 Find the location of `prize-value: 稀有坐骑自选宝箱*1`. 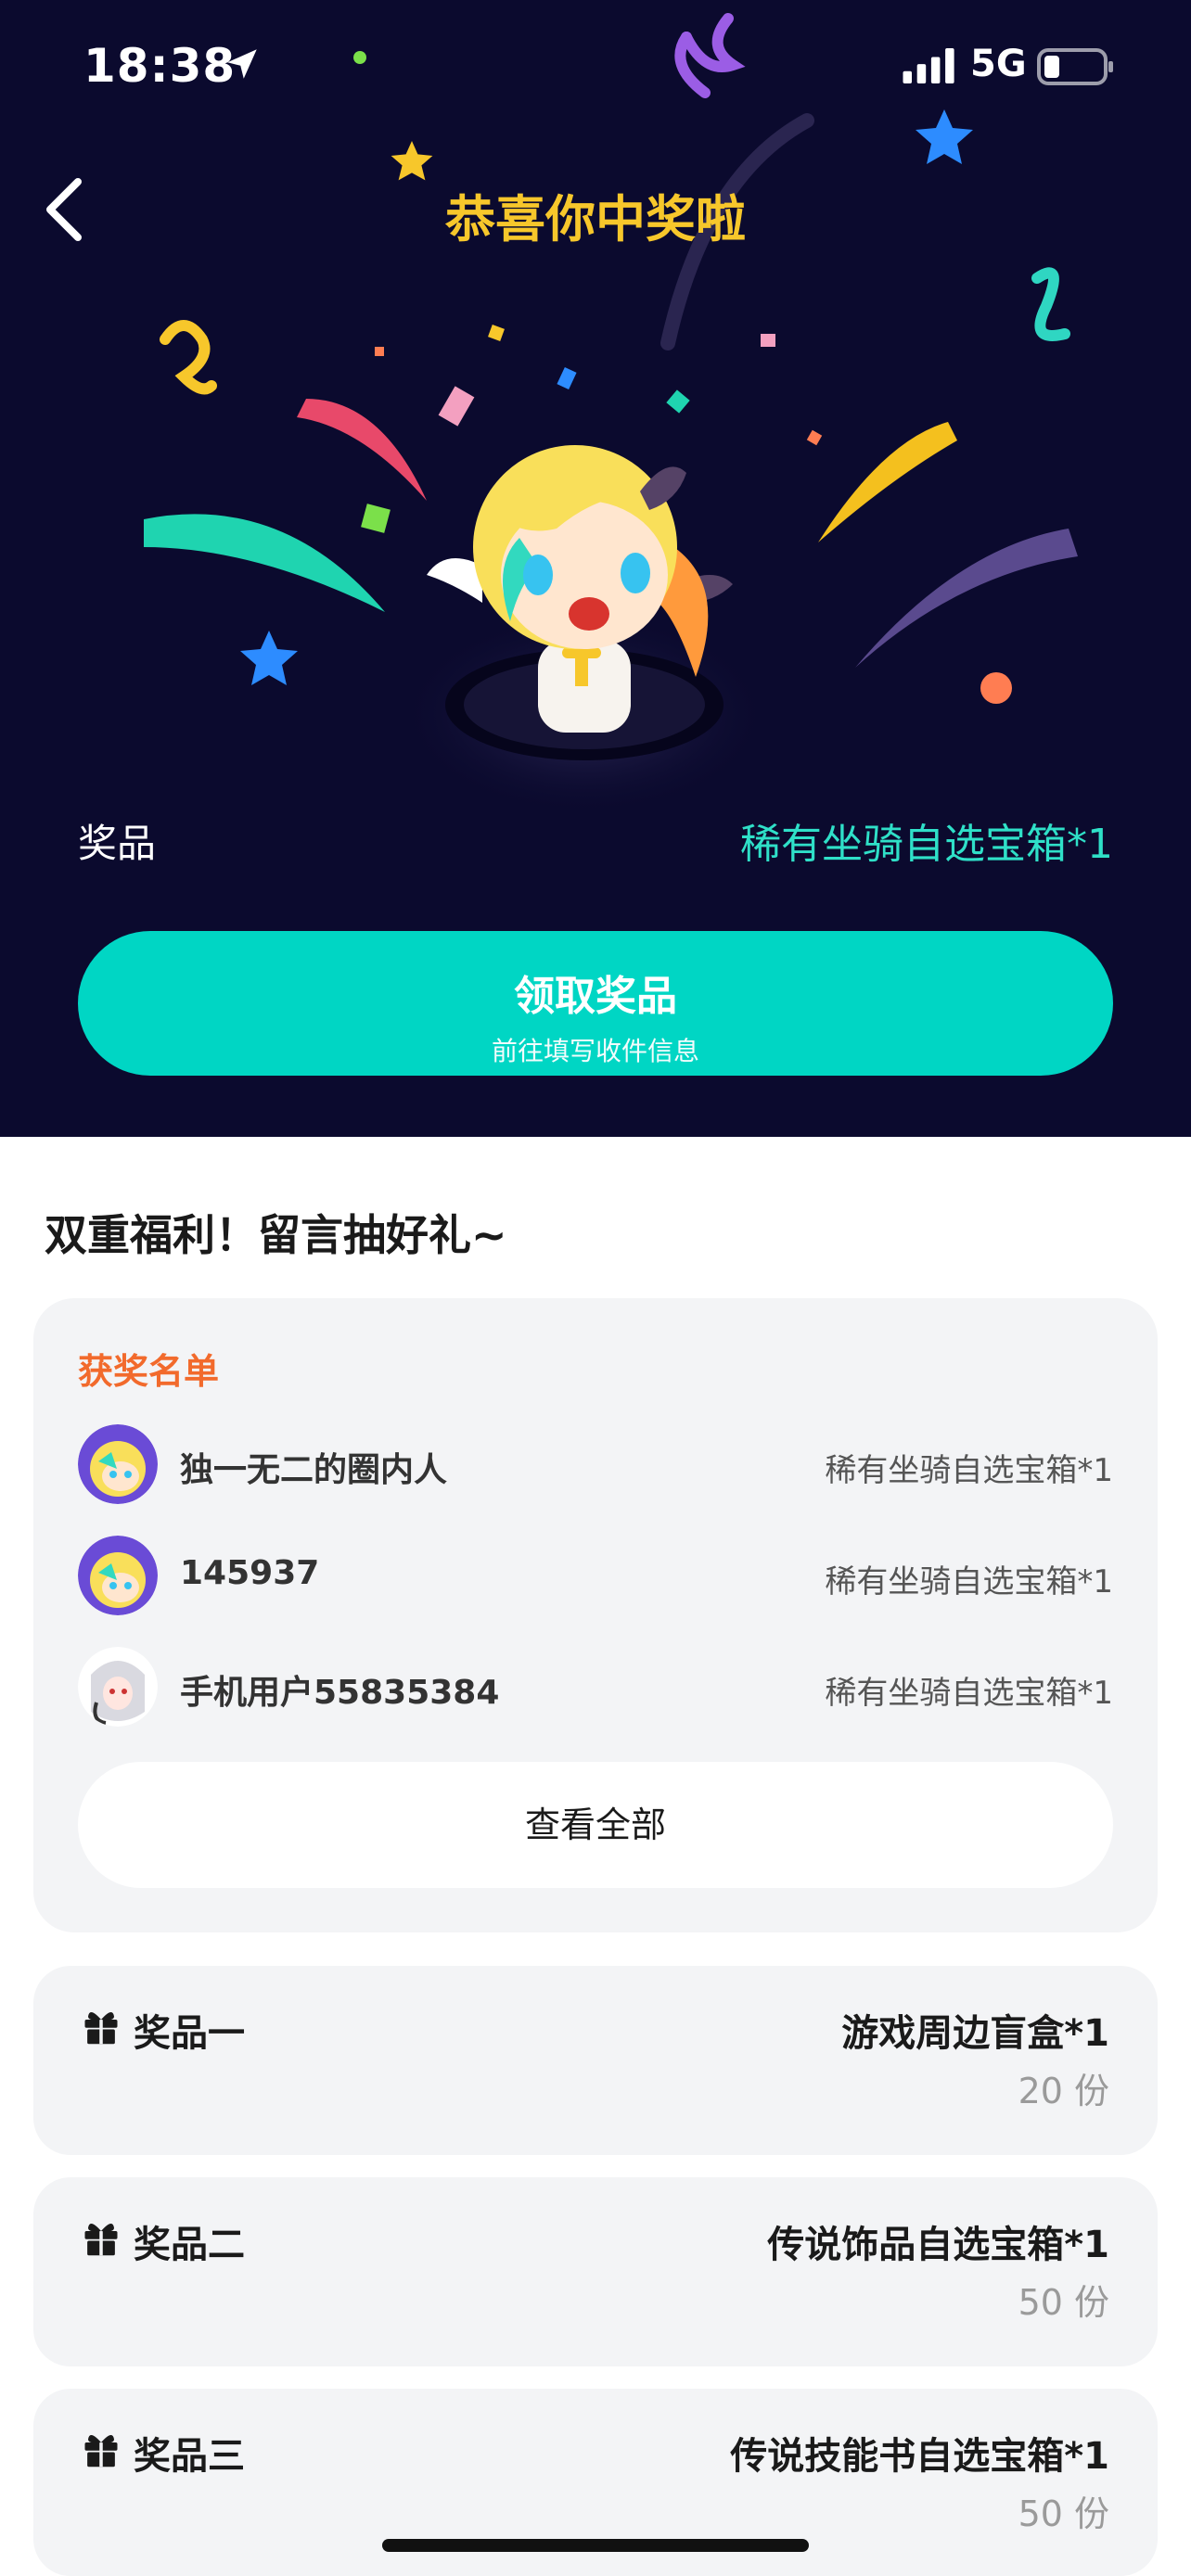

prize-value: 稀有坐骑自选宝箱*1 is located at coordinates (926, 844).